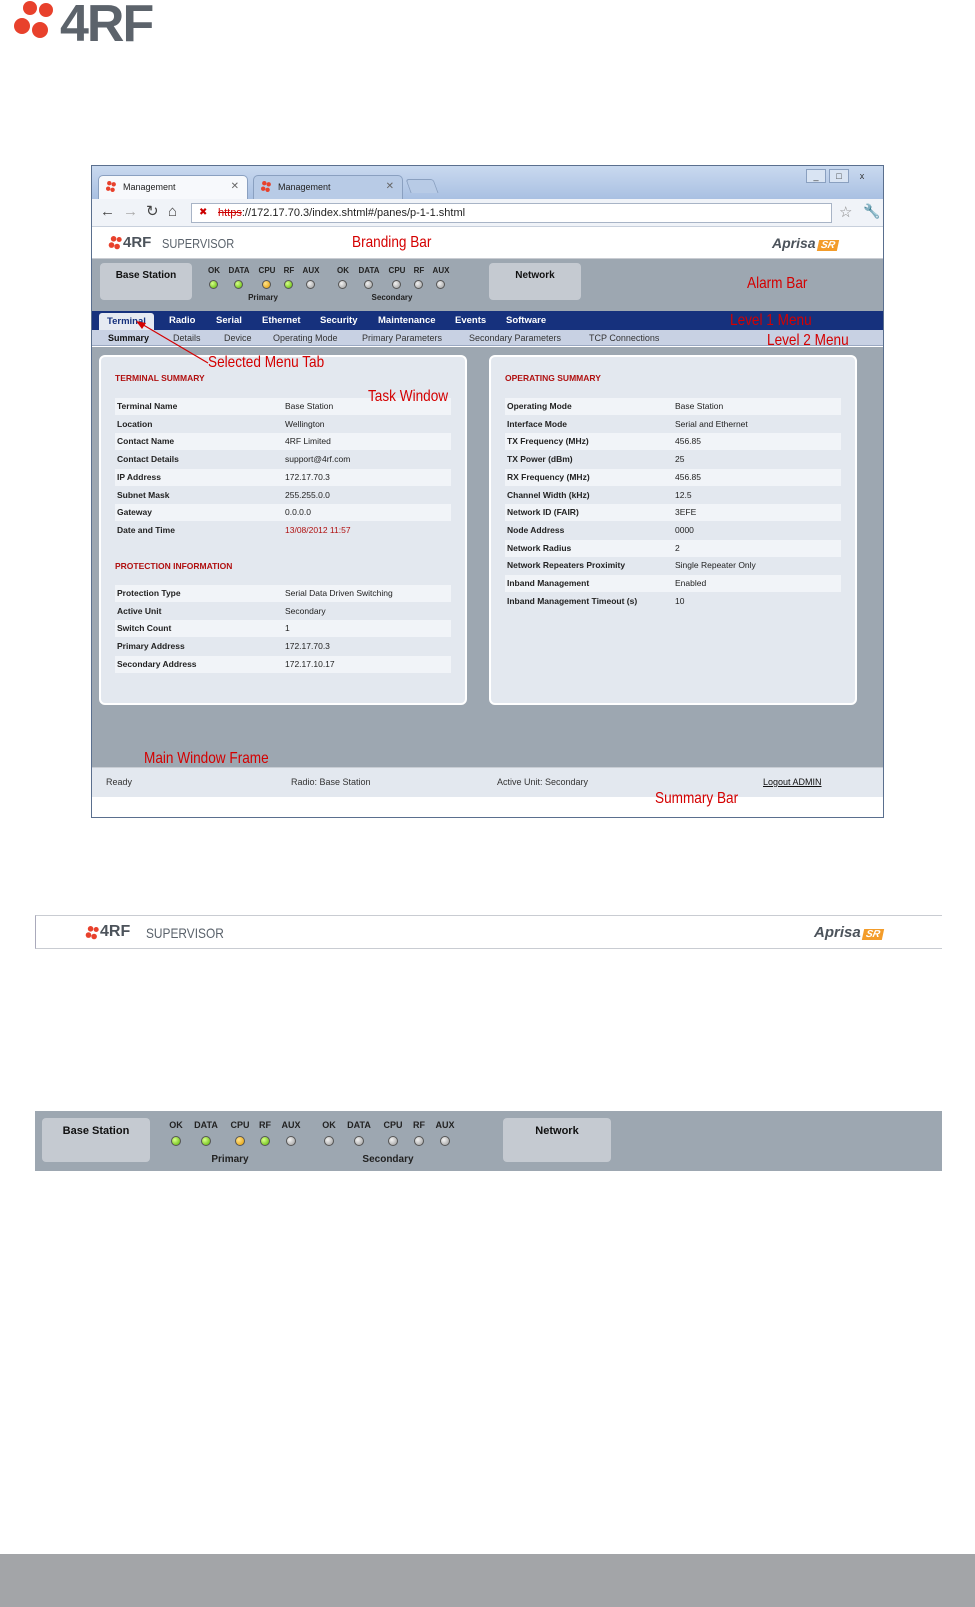 This screenshot has height=1607, width=975. Describe the element at coordinates (305, 610) in the screenshot. I see `row-value: Secondary` at that location.